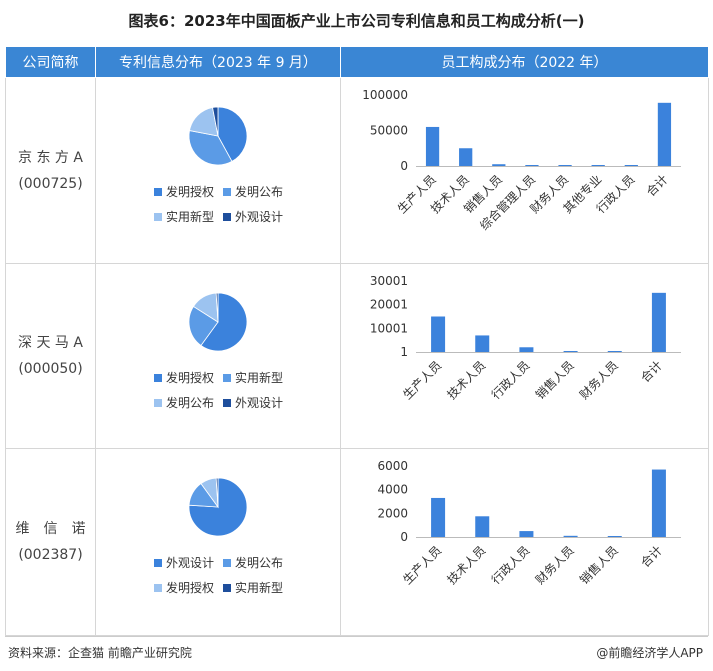  What do you see at coordinates (524, 62) in the screenshot?
I see `header-staff: 员工构成分布（2022 年）` at bounding box center [524, 62].